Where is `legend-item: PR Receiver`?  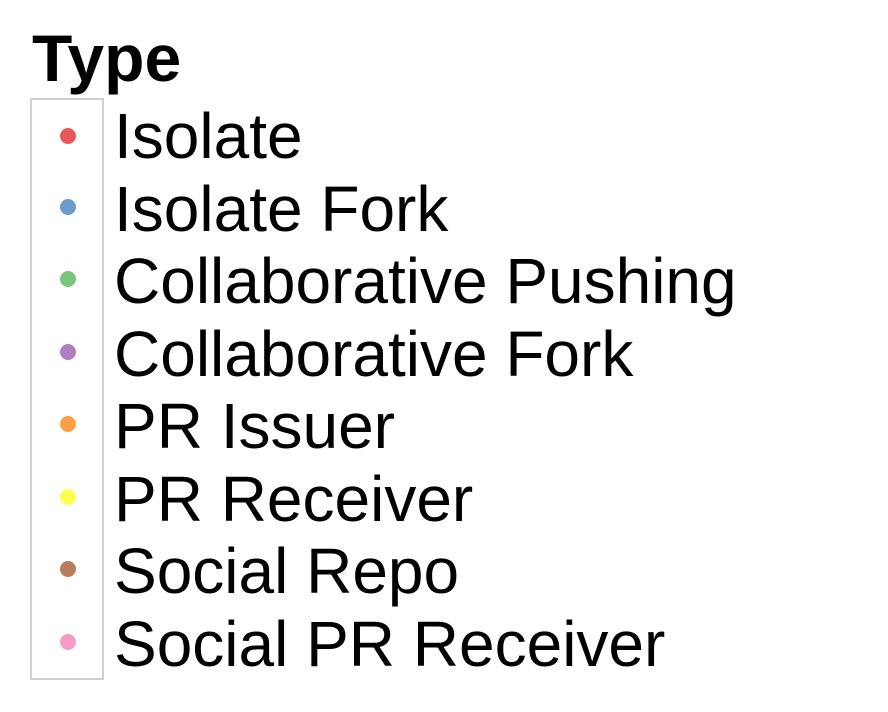 legend-item: PR Receiver is located at coordinates (455, 497).